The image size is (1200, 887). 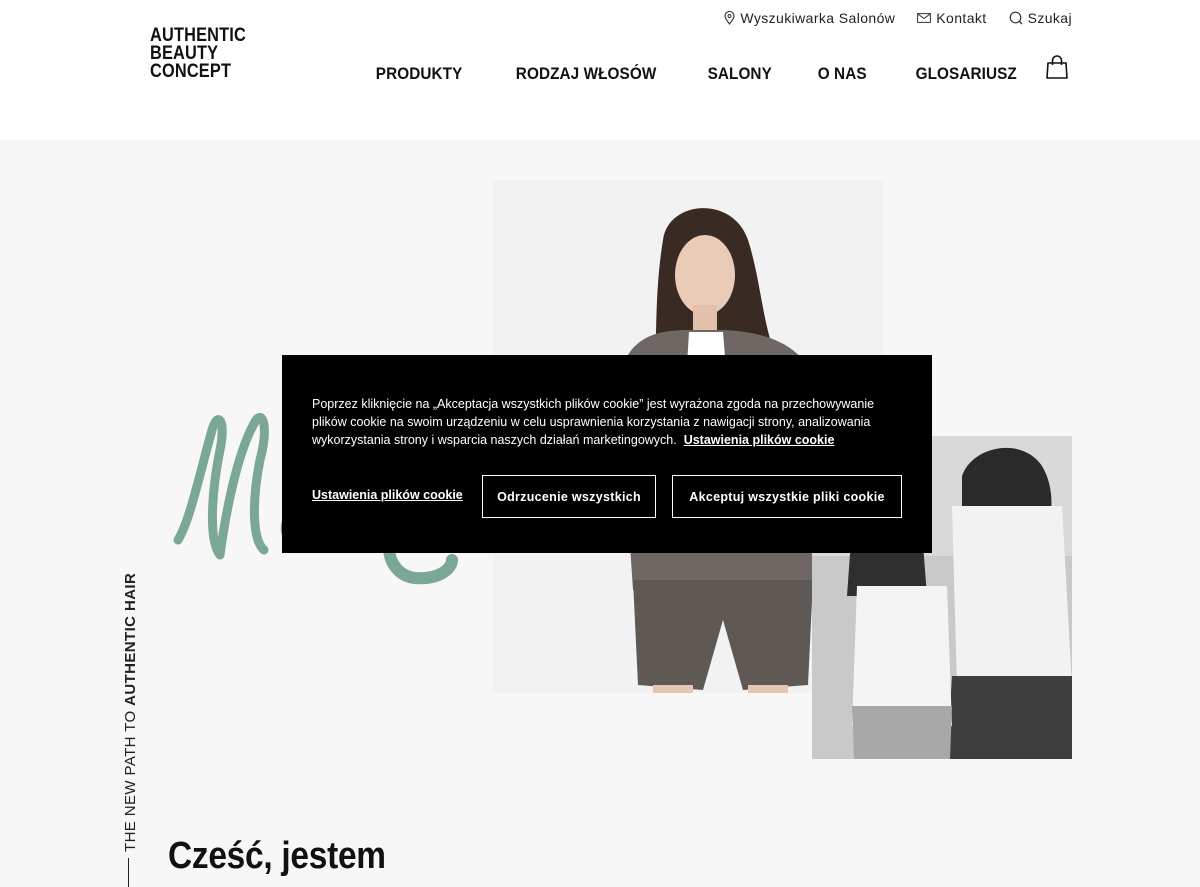 What do you see at coordinates (1057, 67) in the screenshot?
I see `shopping-bag-icon` at bounding box center [1057, 67].